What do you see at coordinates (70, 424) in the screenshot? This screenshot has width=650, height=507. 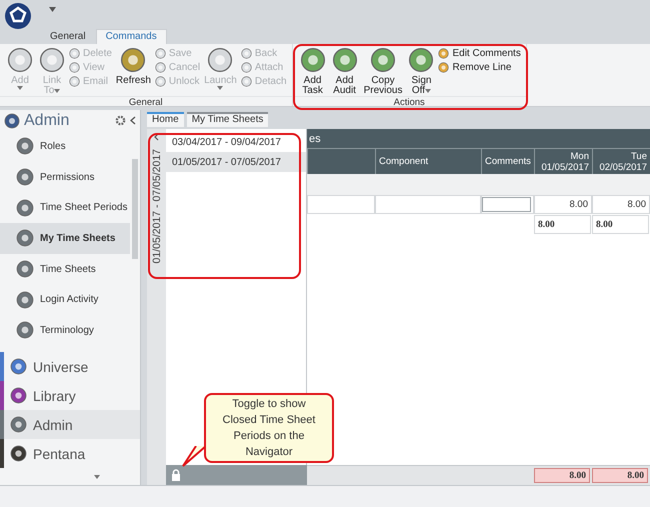 I see `module-item: Admin` at bounding box center [70, 424].